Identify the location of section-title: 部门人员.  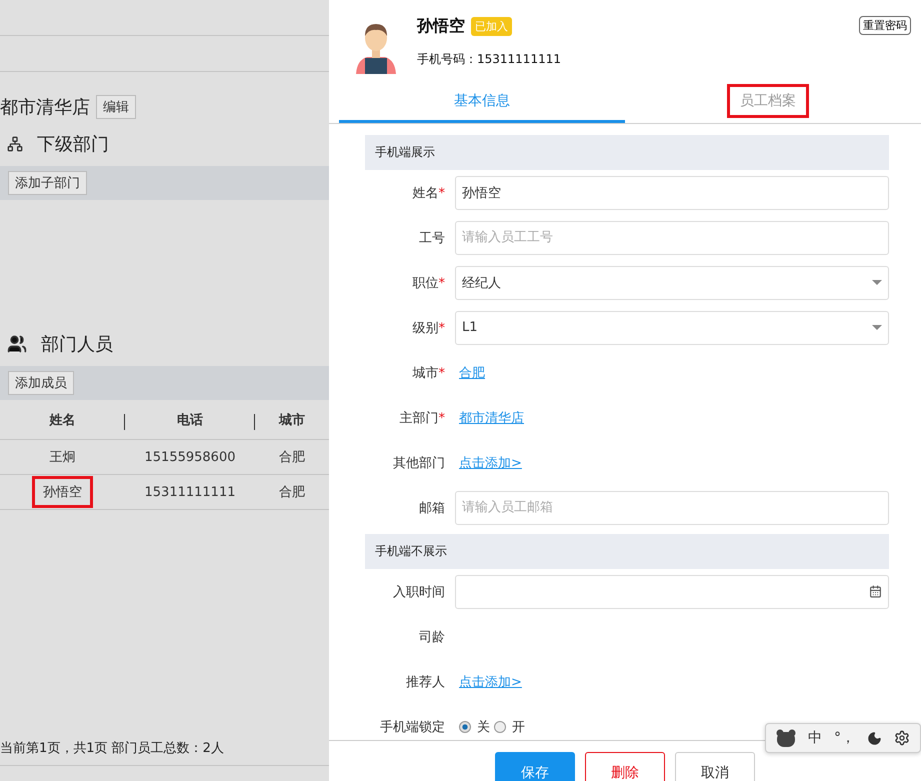
(77, 344).